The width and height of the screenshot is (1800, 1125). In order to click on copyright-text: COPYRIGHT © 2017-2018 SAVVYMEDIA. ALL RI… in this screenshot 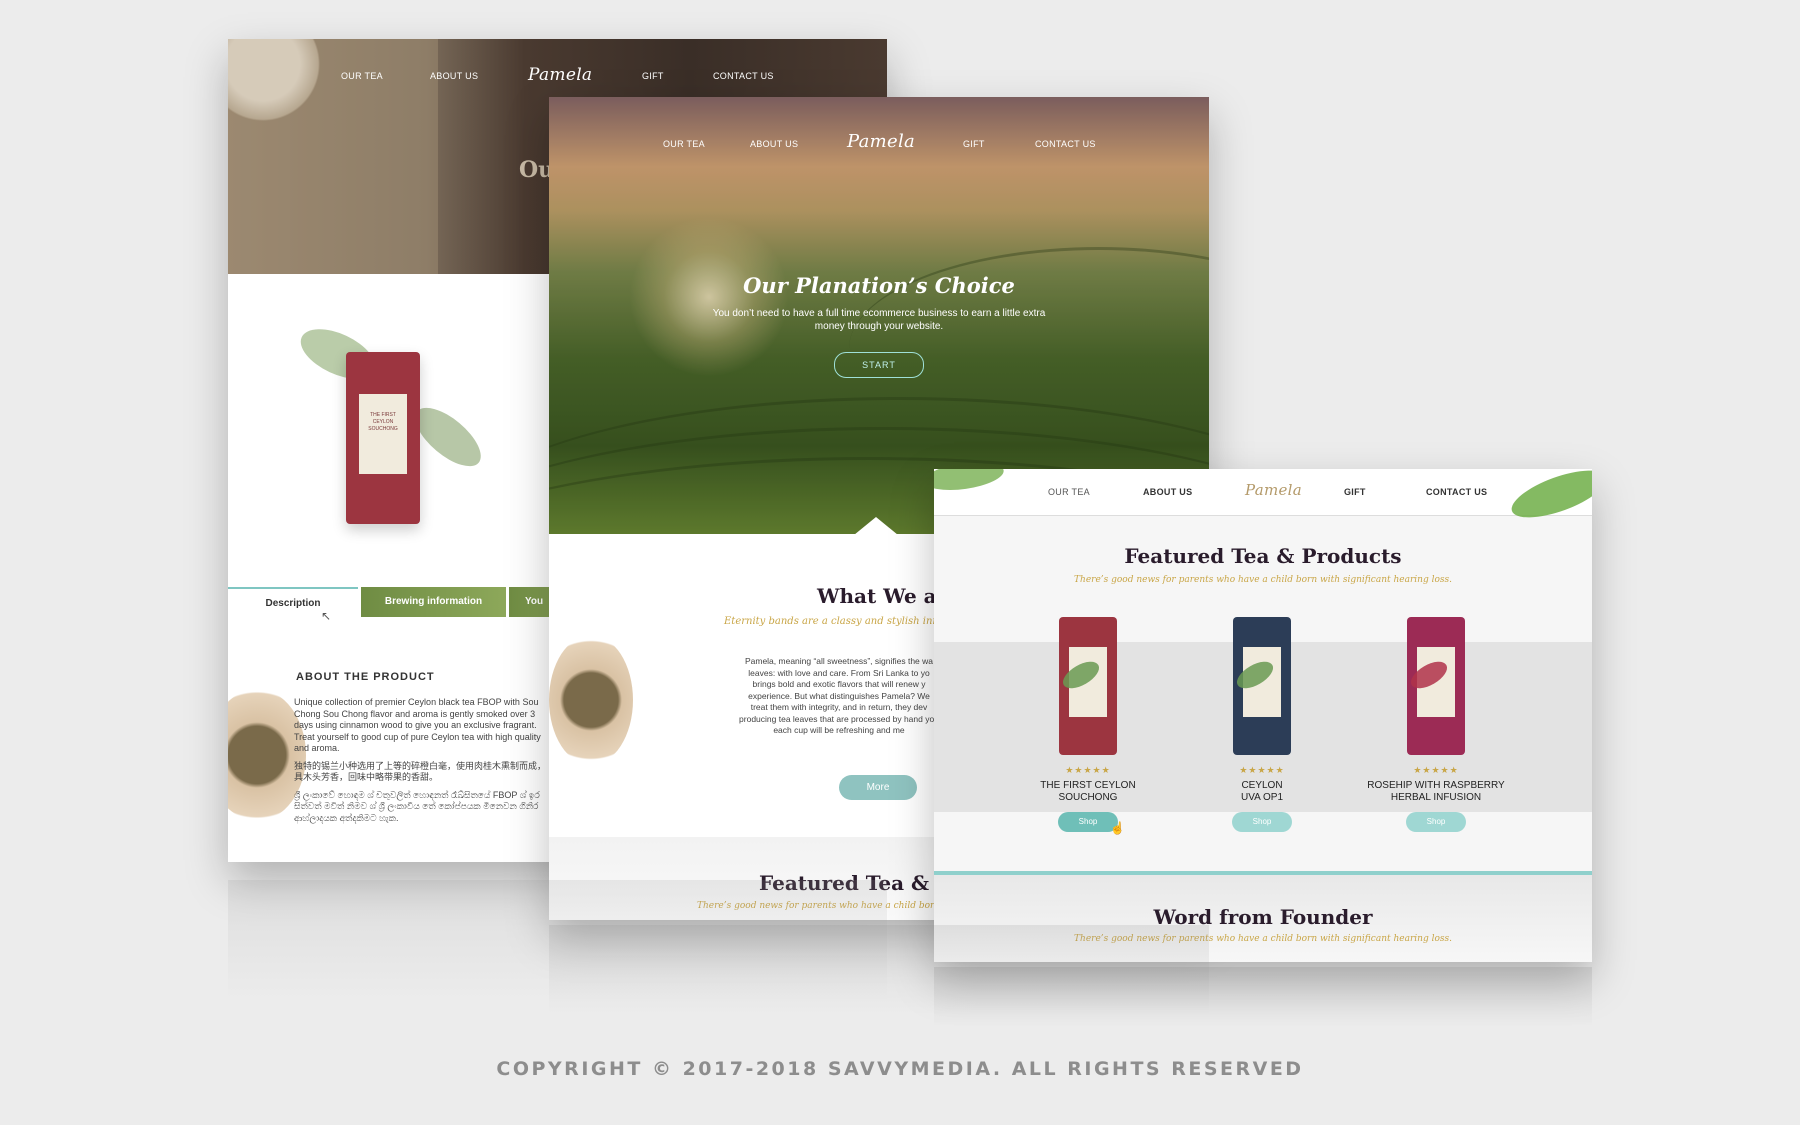, I will do `click(900, 1069)`.